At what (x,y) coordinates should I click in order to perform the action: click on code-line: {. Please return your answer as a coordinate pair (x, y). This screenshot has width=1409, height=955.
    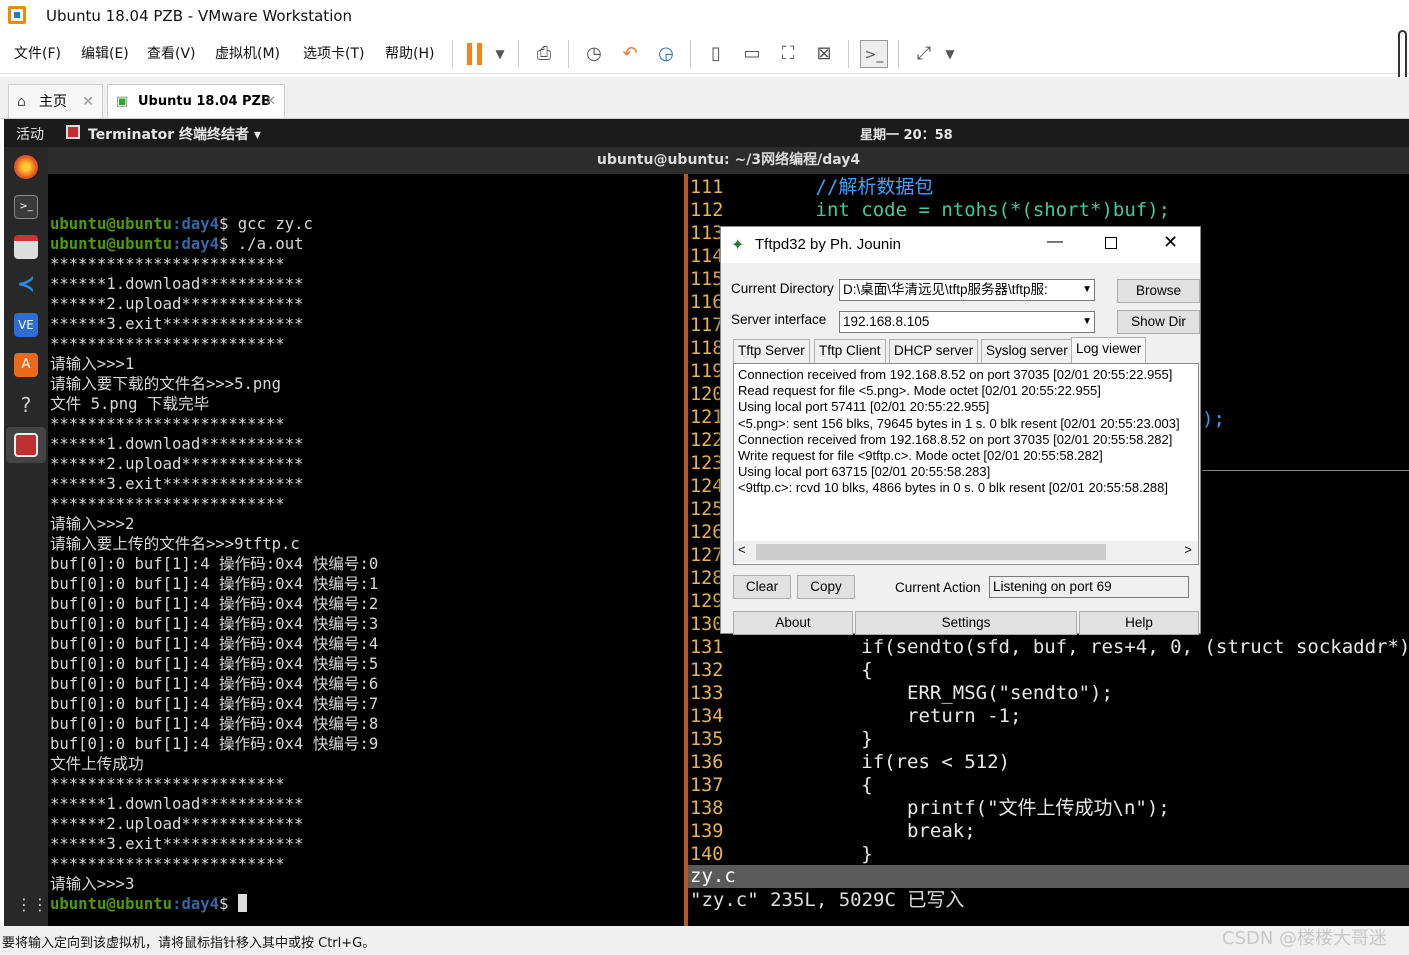
    Looking at the image, I should click on (798, 670).